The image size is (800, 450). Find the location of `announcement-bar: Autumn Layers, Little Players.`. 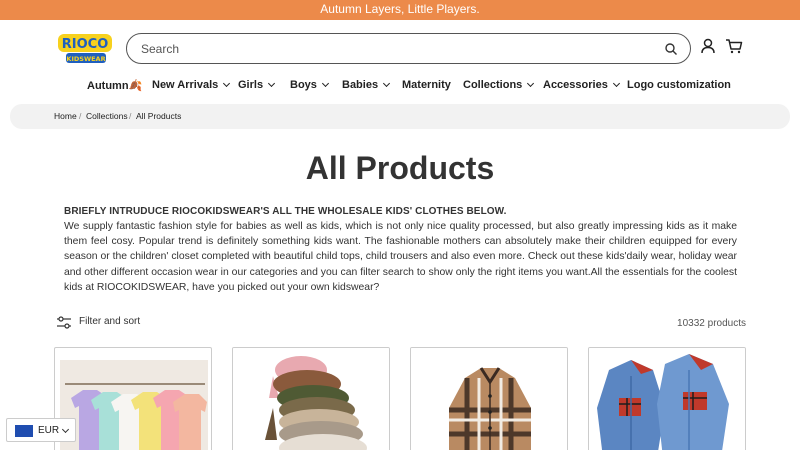

announcement-bar: Autumn Layers, Little Players. is located at coordinates (400, 10).